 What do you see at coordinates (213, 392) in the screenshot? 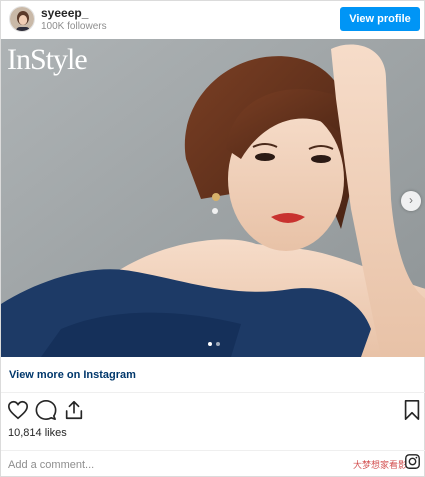
I see `divider` at bounding box center [213, 392].